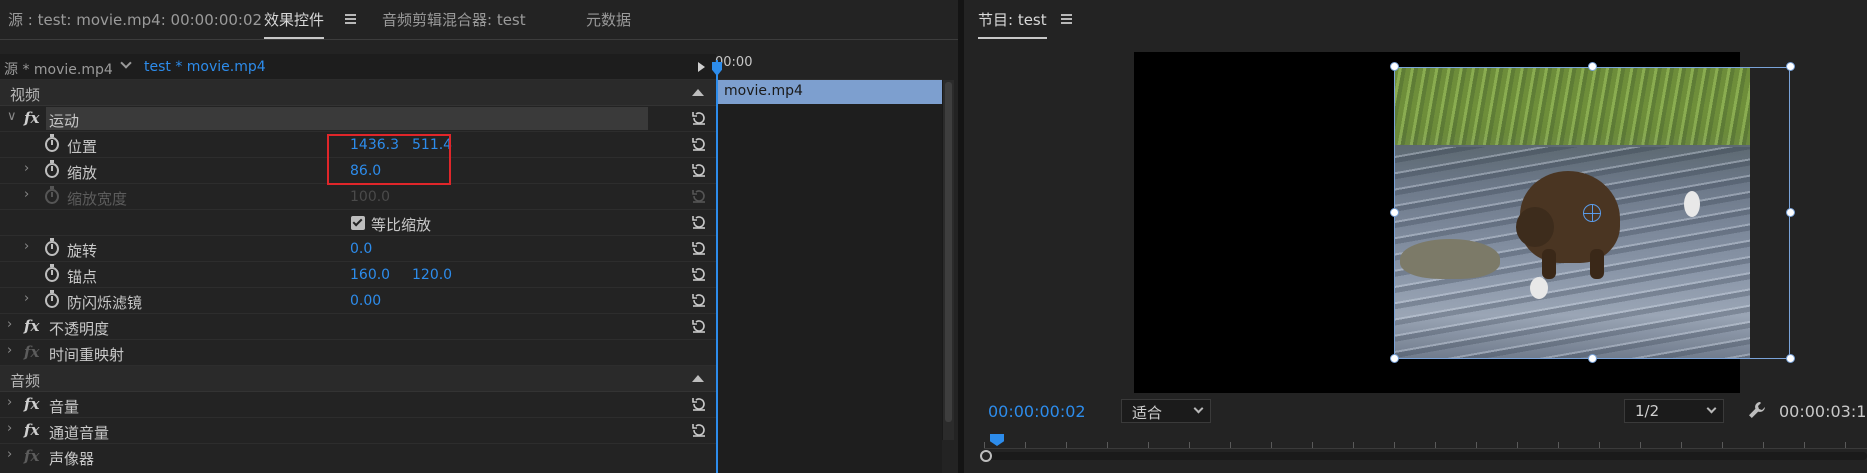  What do you see at coordinates (358, 93) in the screenshot?
I see `section-video: 视频` at bounding box center [358, 93].